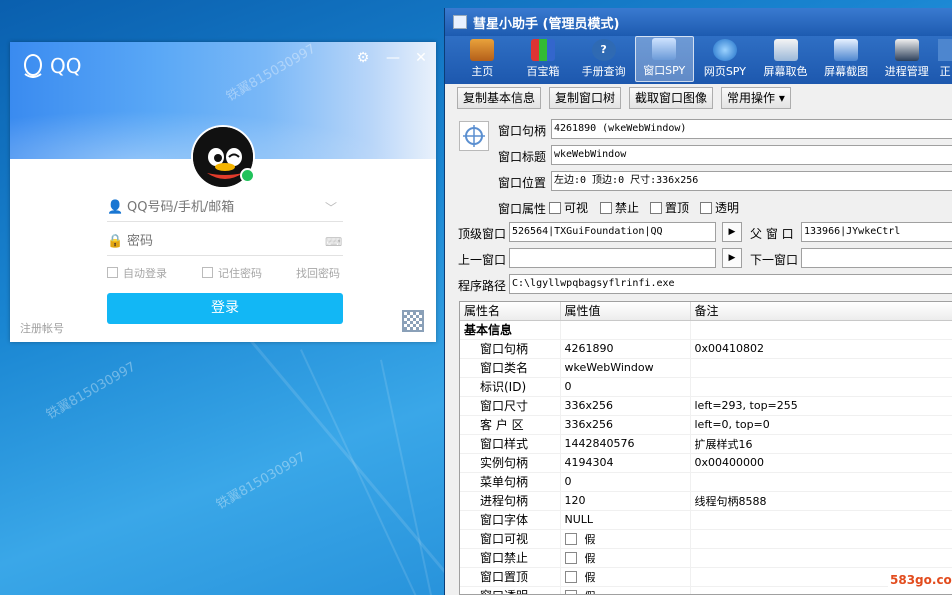  Describe the element at coordinates (920, 580) in the screenshot. I see `site-watermark: 583go.com` at that location.